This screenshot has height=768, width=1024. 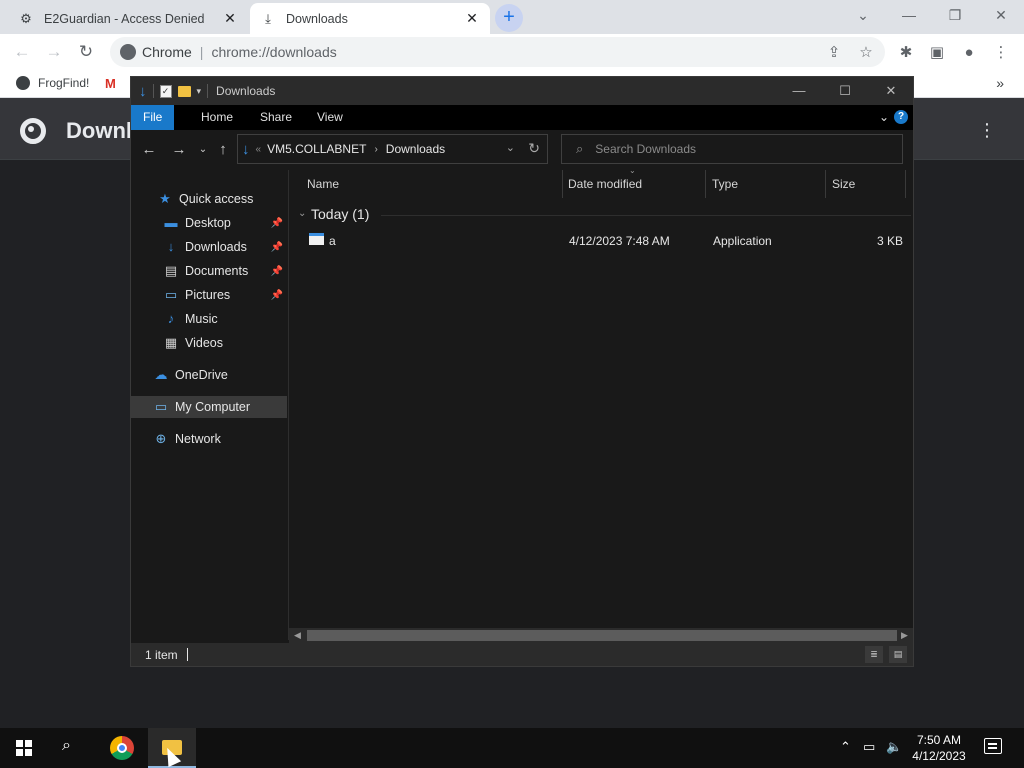 I want to click on nav-label: Network, so click(x=198, y=439).